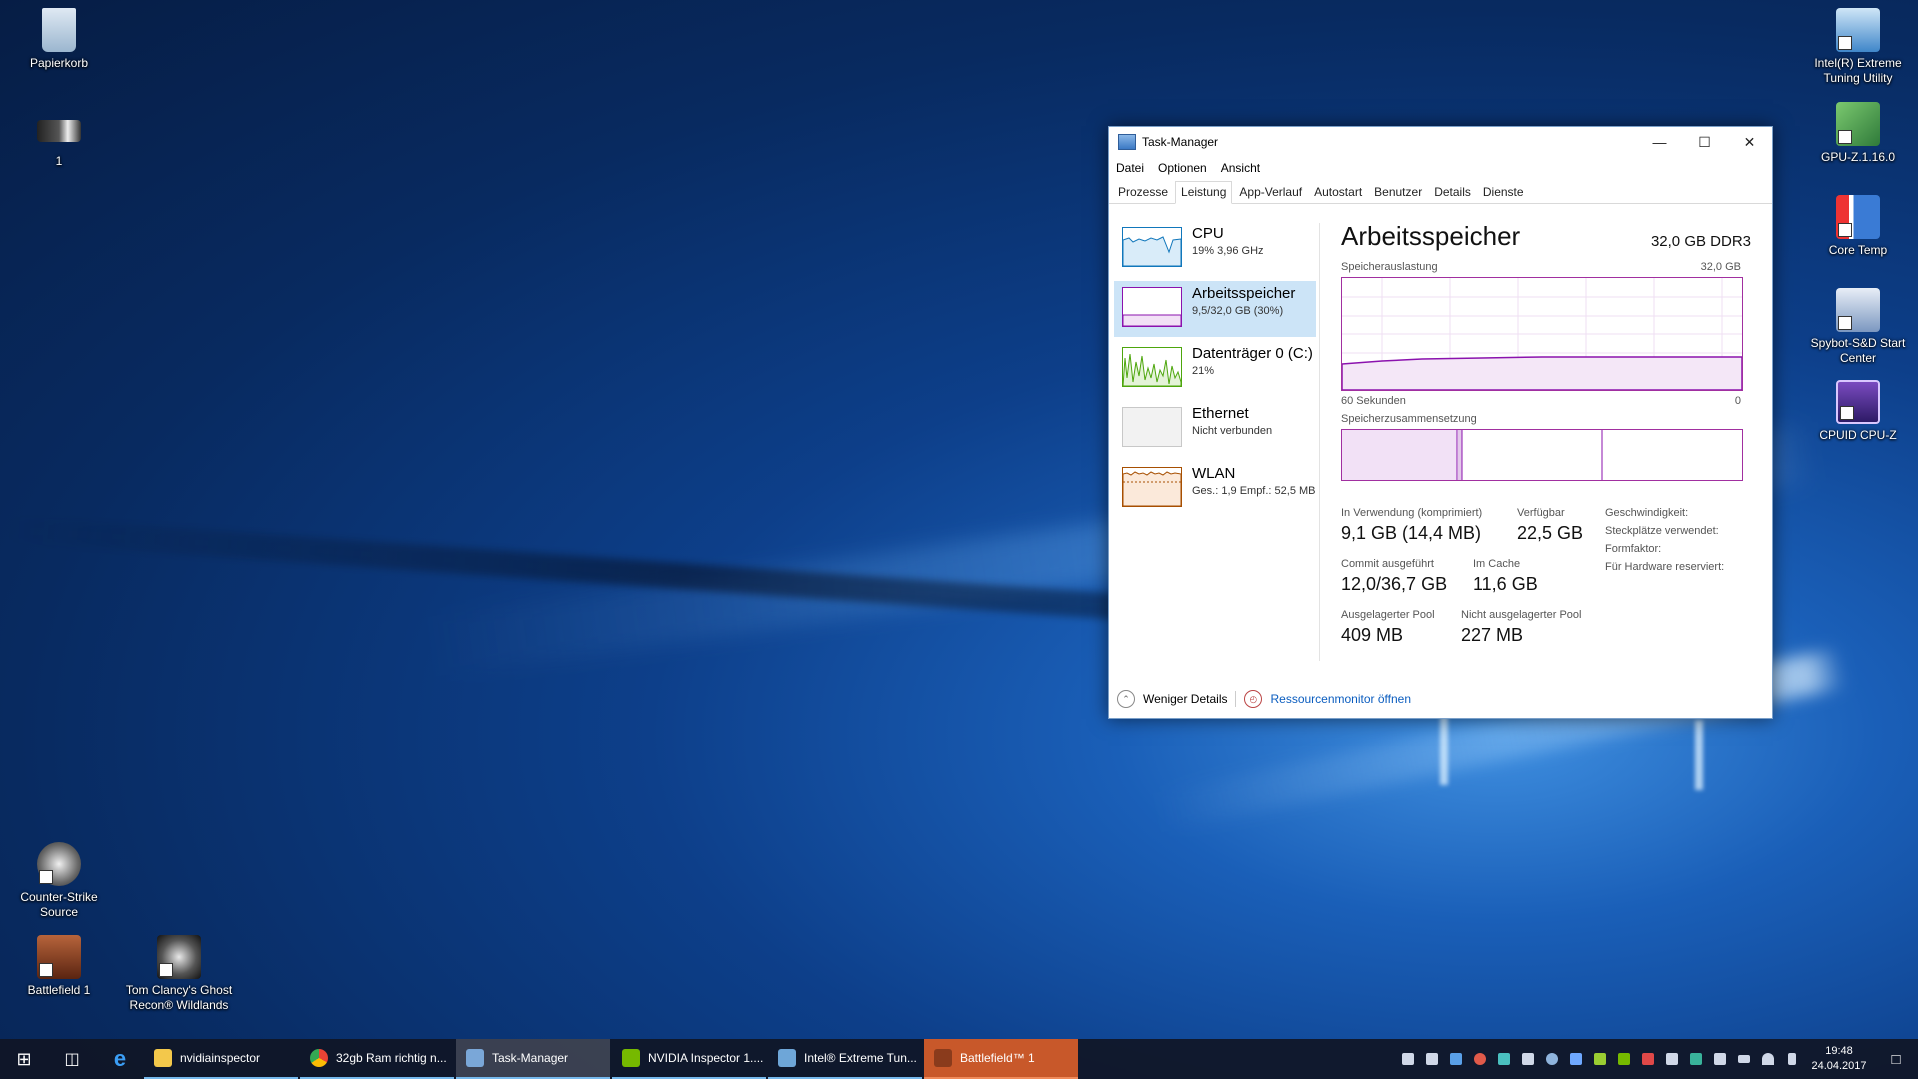 This screenshot has height=1079, width=1918. I want to click on wallpaper-beam, so click(1444, 750).